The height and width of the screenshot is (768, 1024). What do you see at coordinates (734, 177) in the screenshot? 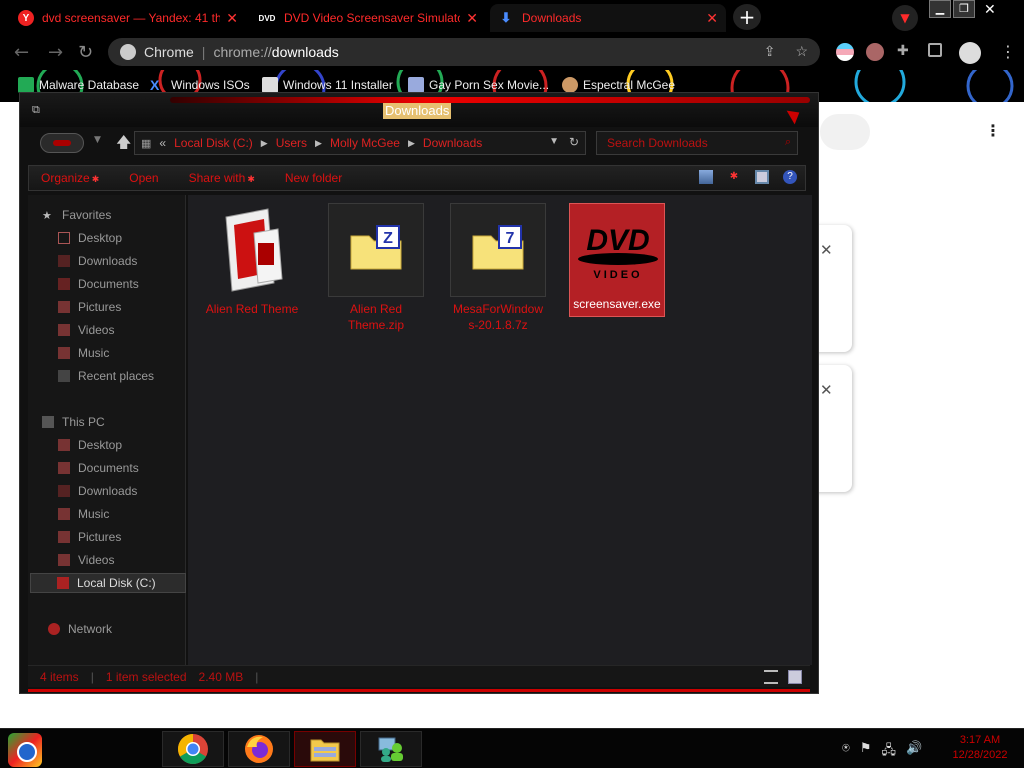
I see `view-options-icon: ✱` at bounding box center [734, 177].